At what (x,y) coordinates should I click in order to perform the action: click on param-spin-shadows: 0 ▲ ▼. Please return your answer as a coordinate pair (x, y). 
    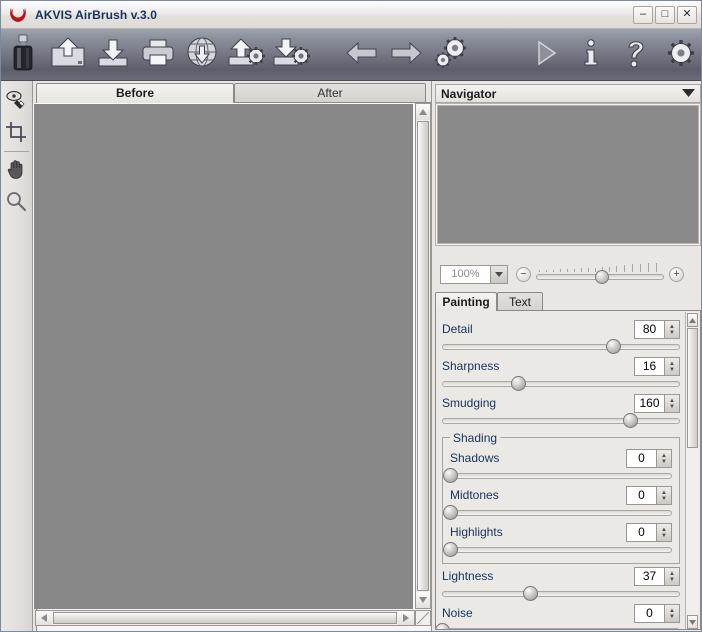
    Looking at the image, I should click on (649, 458).